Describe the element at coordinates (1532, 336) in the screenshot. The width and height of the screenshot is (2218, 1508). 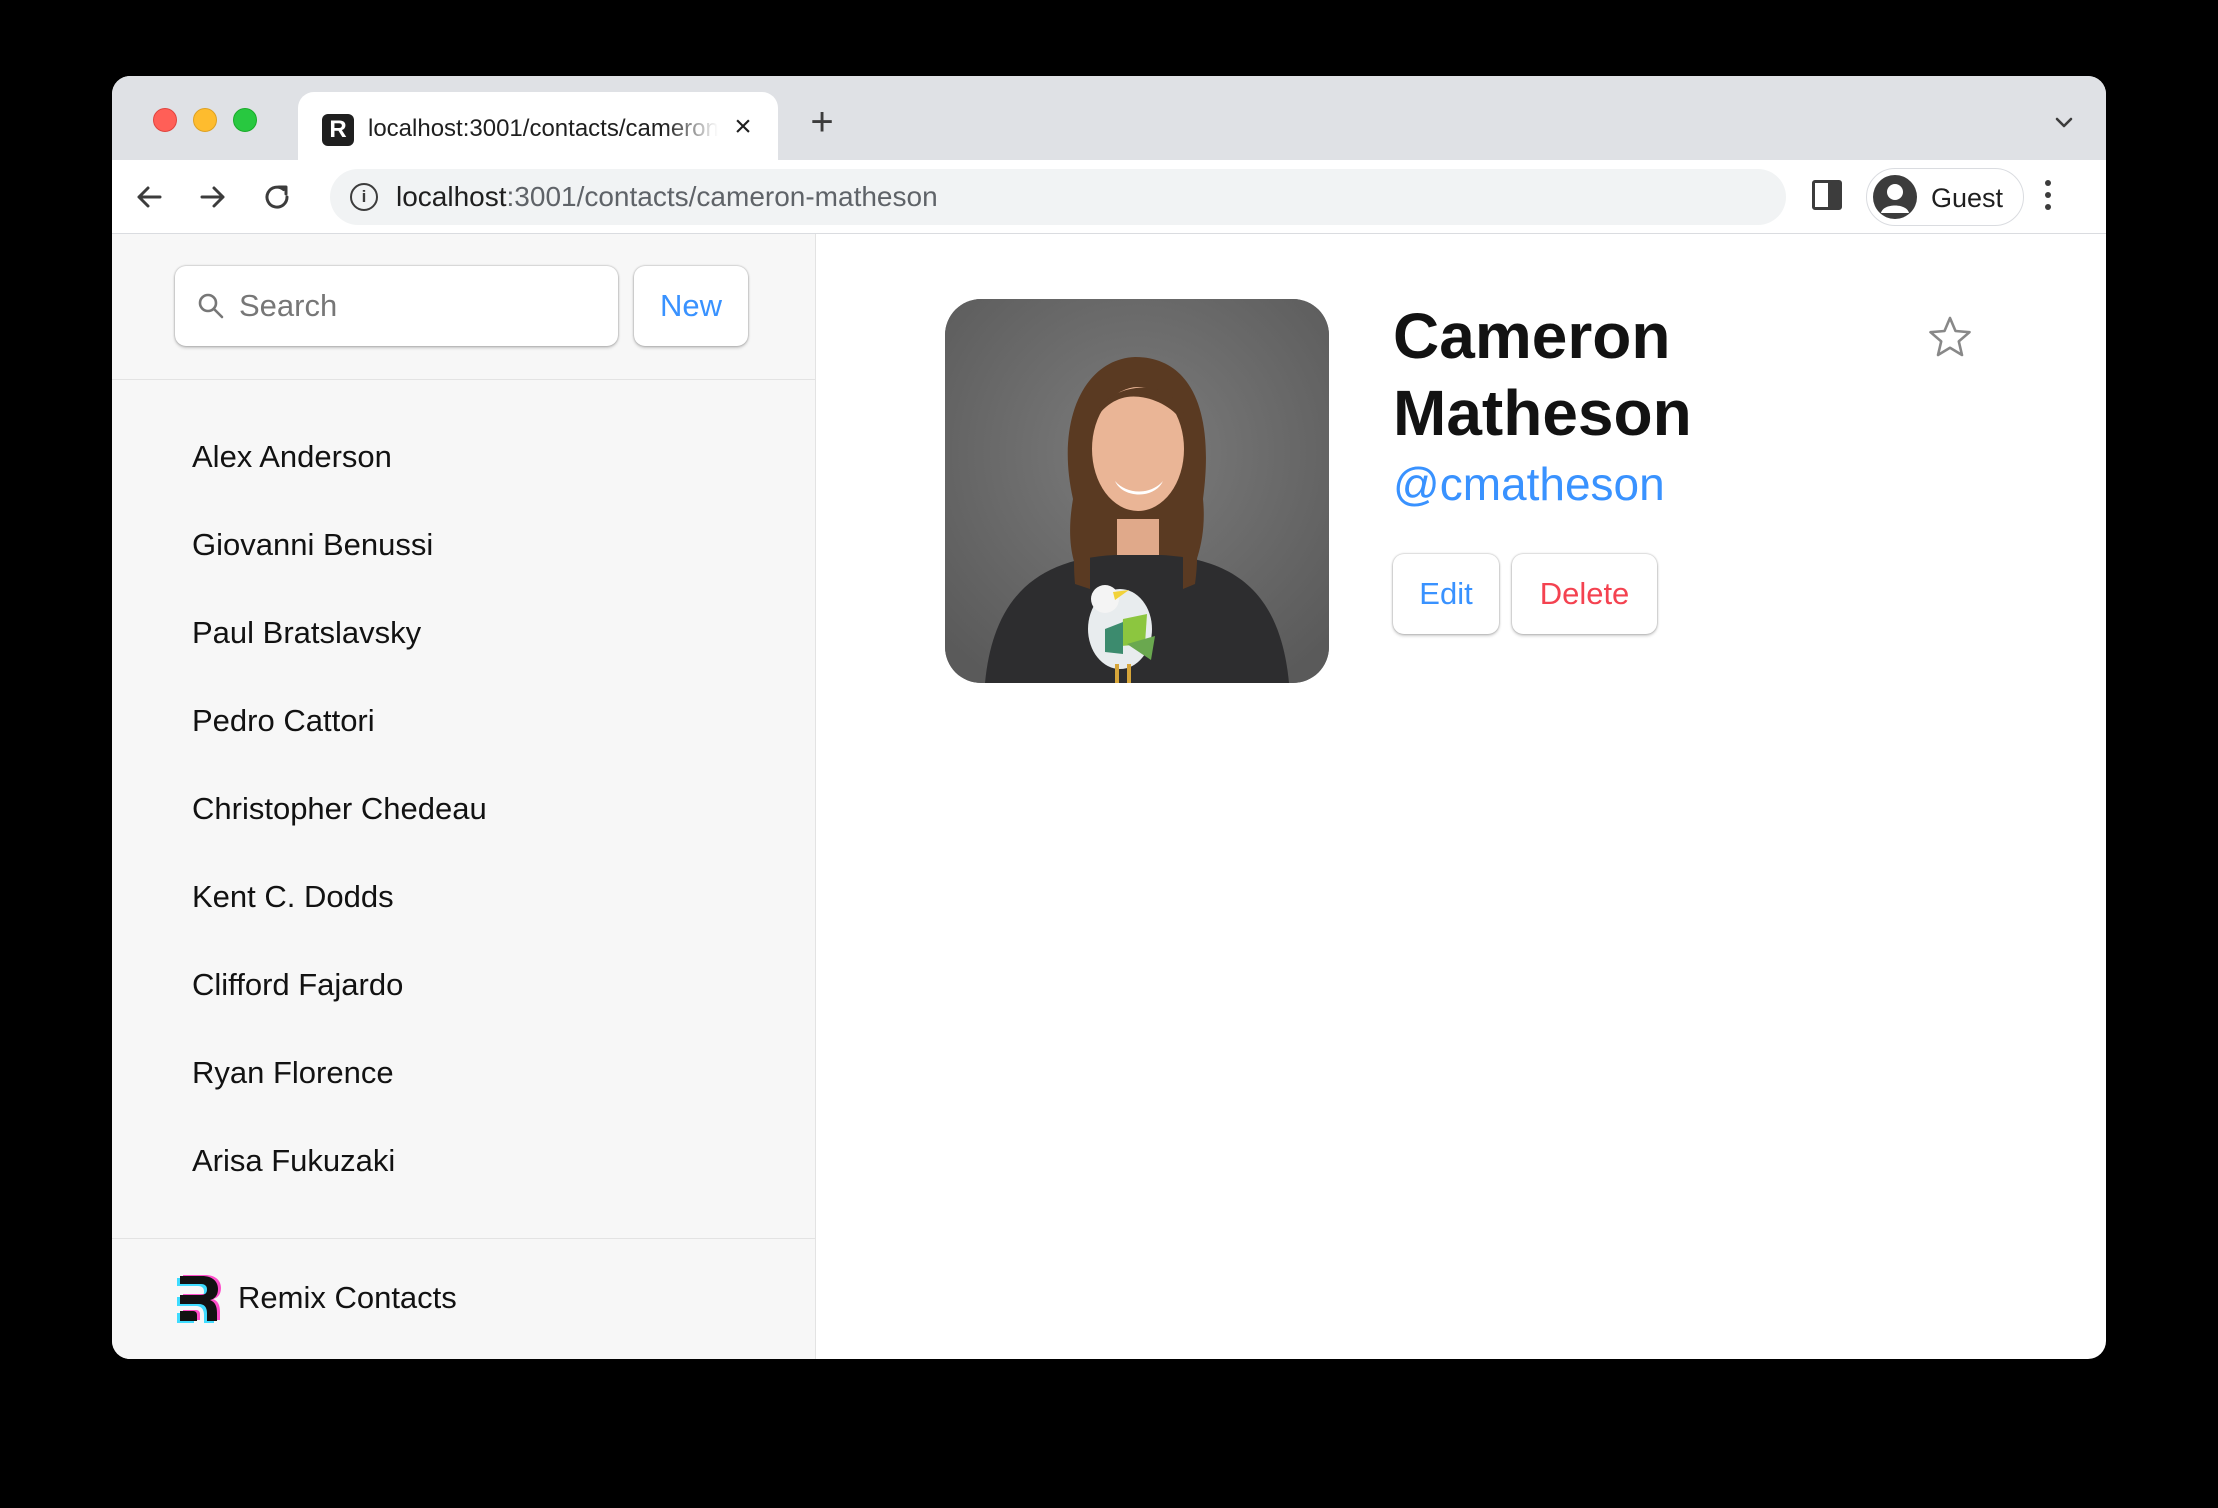
I see `contact-first-name: Cameron` at that location.